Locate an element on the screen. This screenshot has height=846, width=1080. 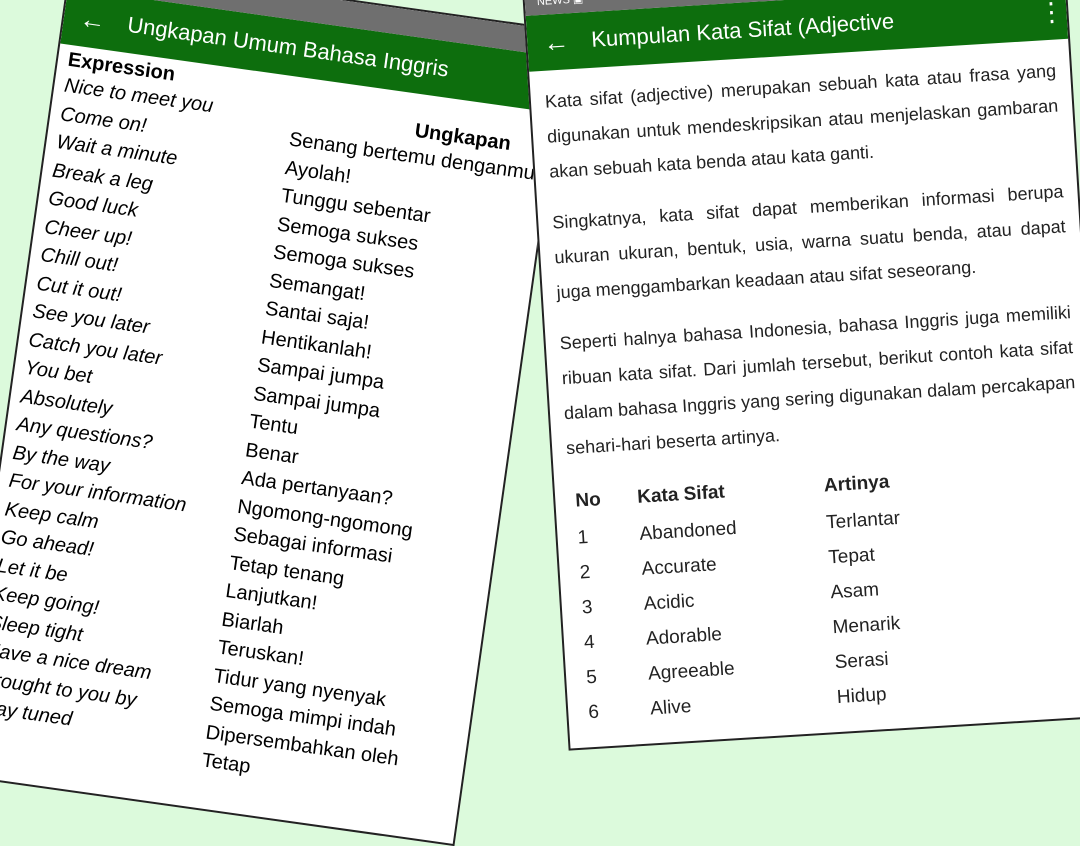
row-number: 1 is located at coordinates (583, 538).